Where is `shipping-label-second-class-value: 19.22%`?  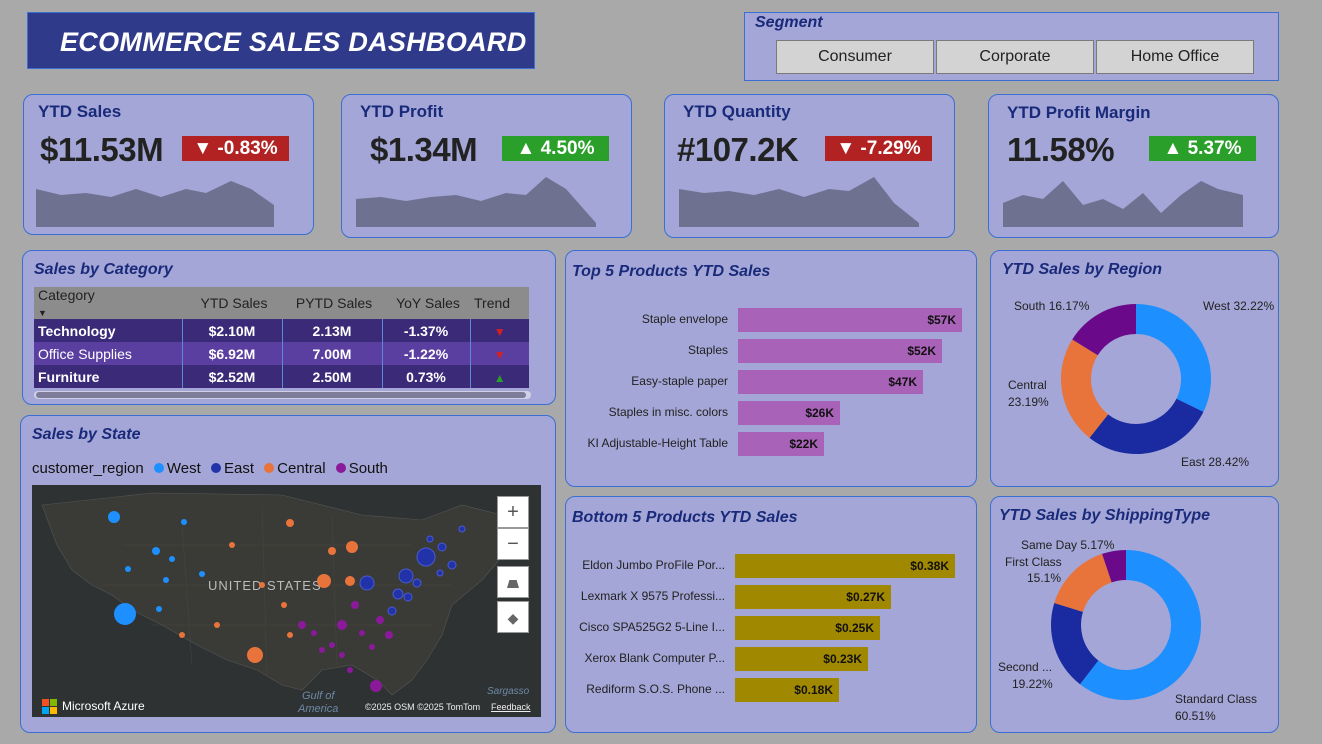
shipping-label-second-class-value: 19.22% is located at coordinates (1032, 684).